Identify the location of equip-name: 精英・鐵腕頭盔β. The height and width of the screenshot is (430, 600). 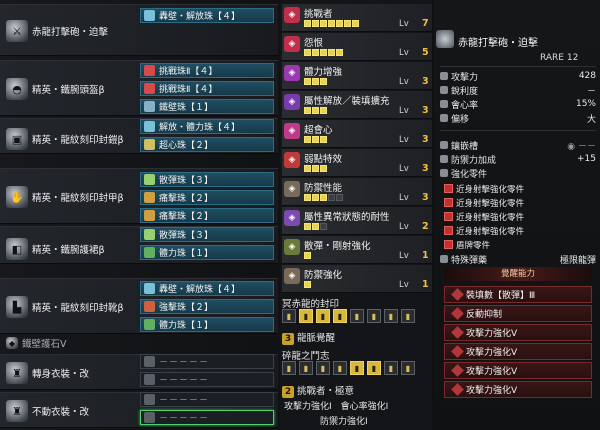
(68, 90).